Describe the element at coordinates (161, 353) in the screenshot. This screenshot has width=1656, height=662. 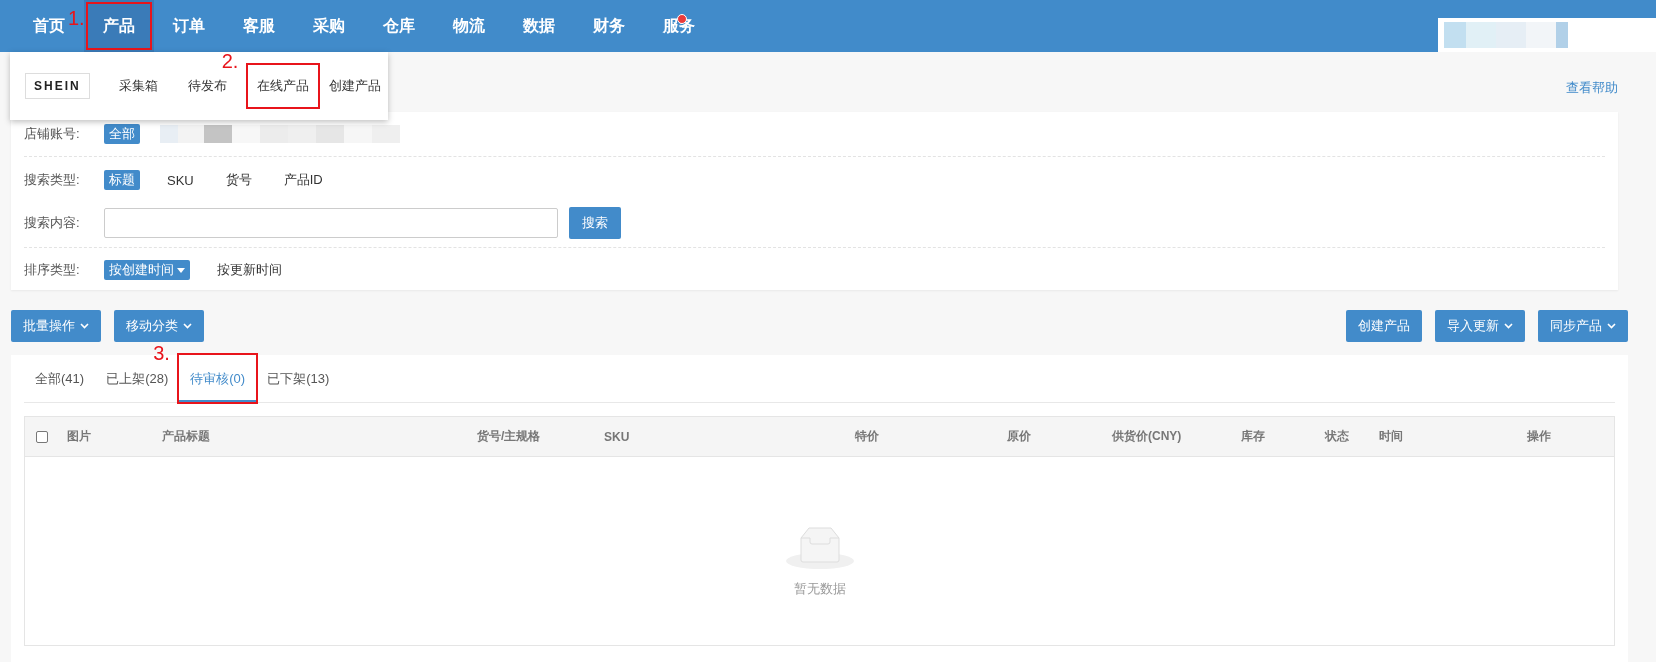
I see `step-number: 3.` at that location.